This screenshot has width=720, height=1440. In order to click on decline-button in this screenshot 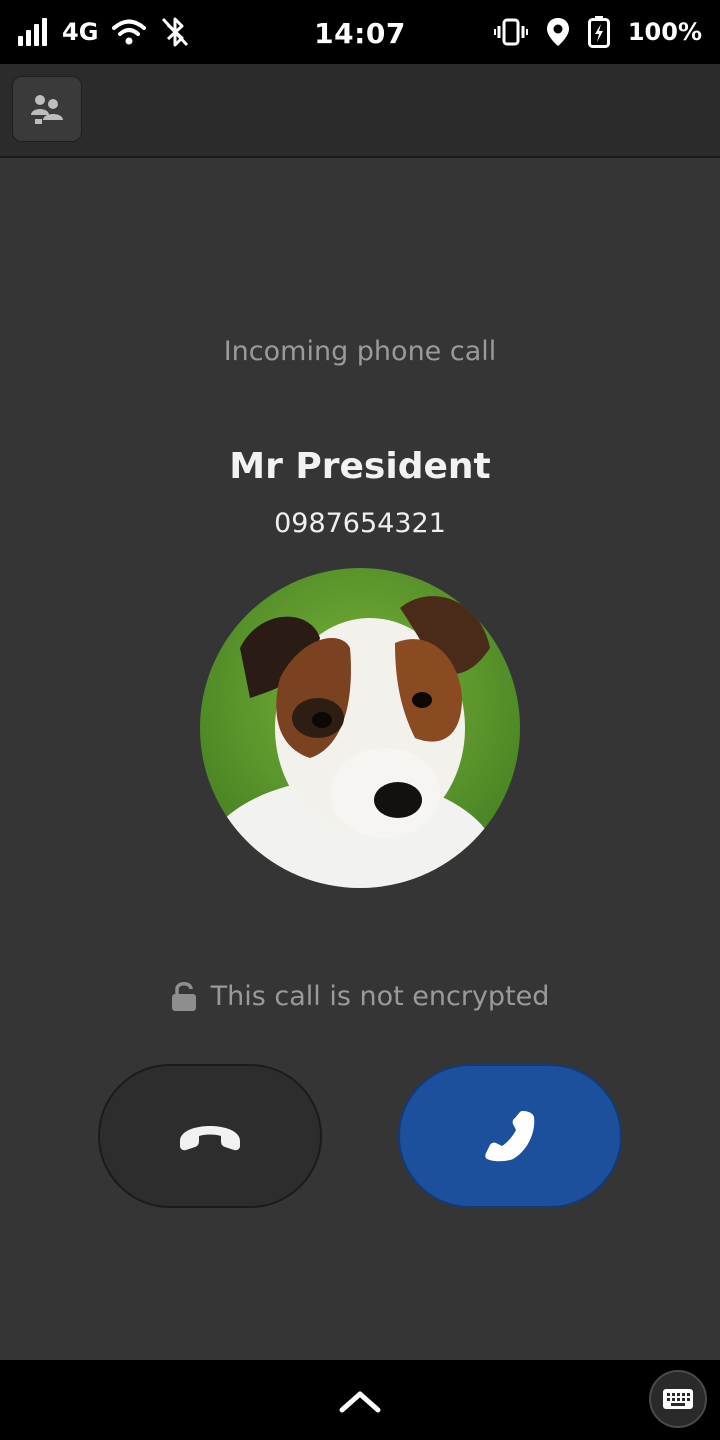, I will do `click(210, 1136)`.